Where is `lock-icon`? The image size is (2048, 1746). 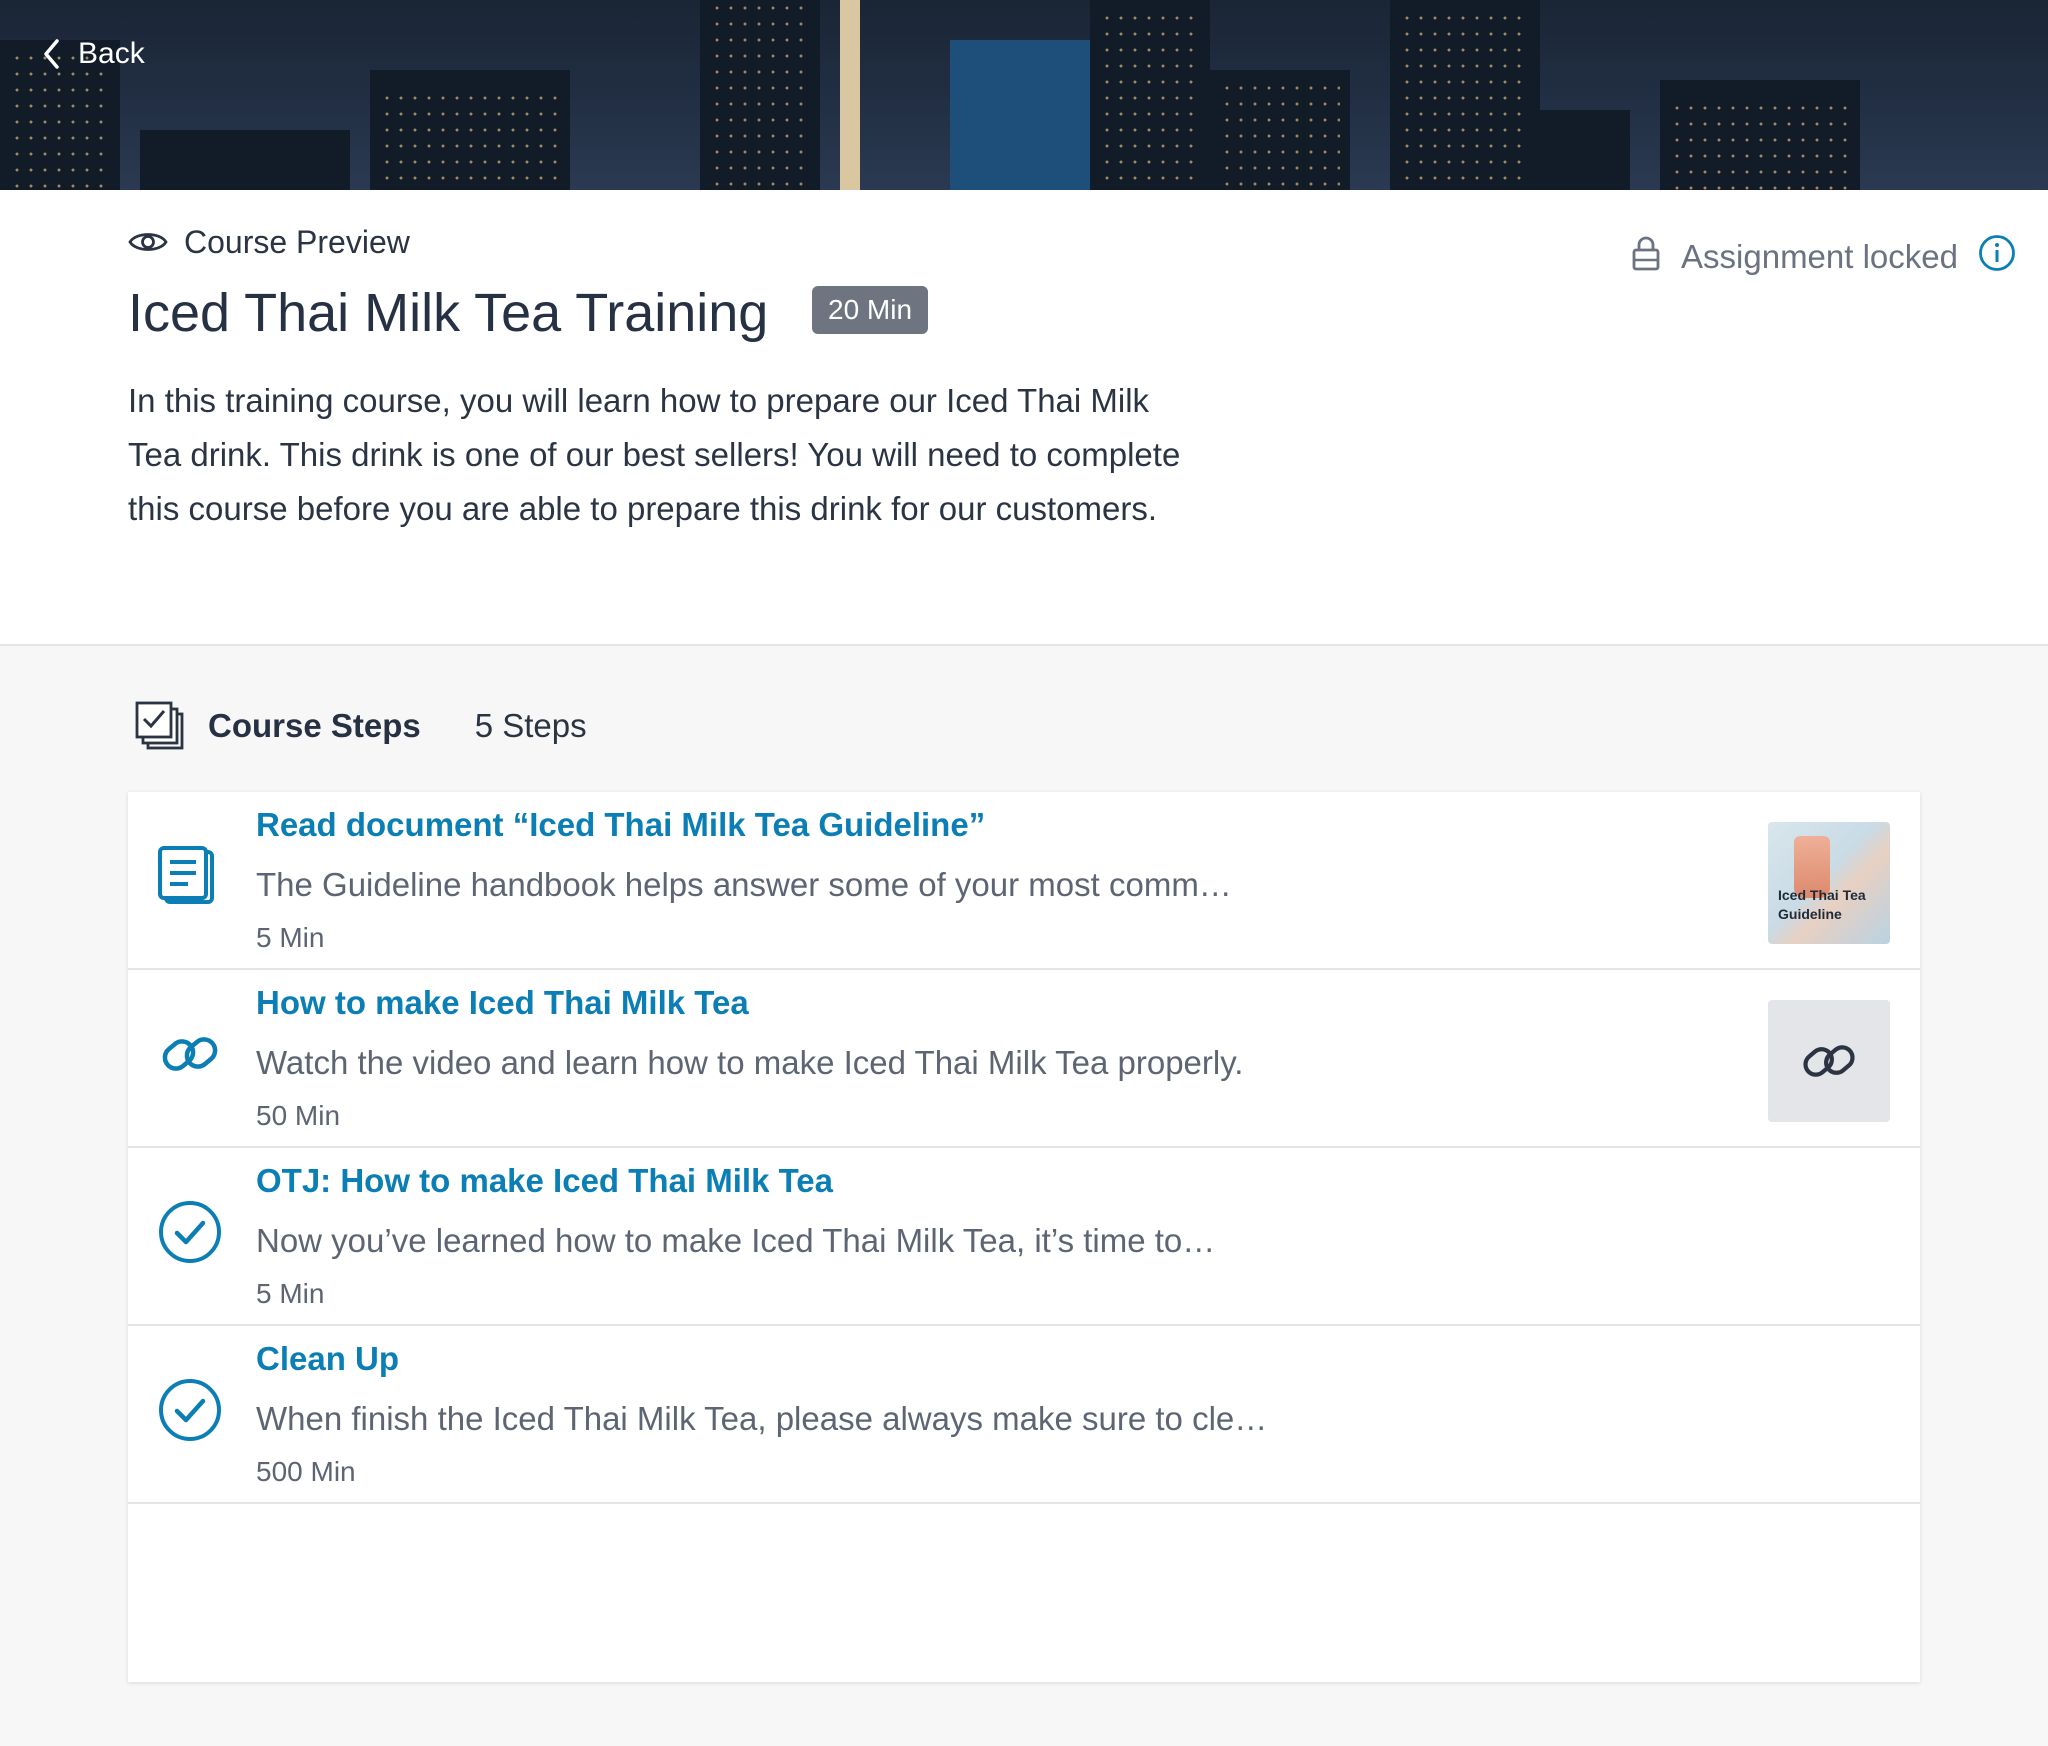 lock-icon is located at coordinates (1646, 257).